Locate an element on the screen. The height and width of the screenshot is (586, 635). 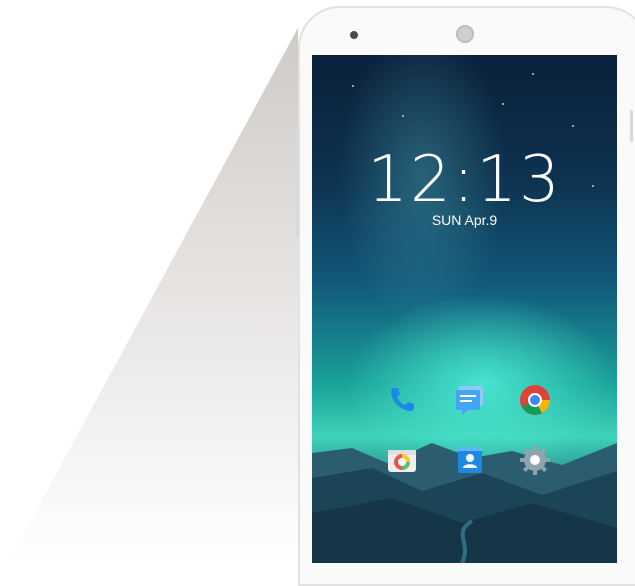
volume-button is located at coordinates (297, 182).